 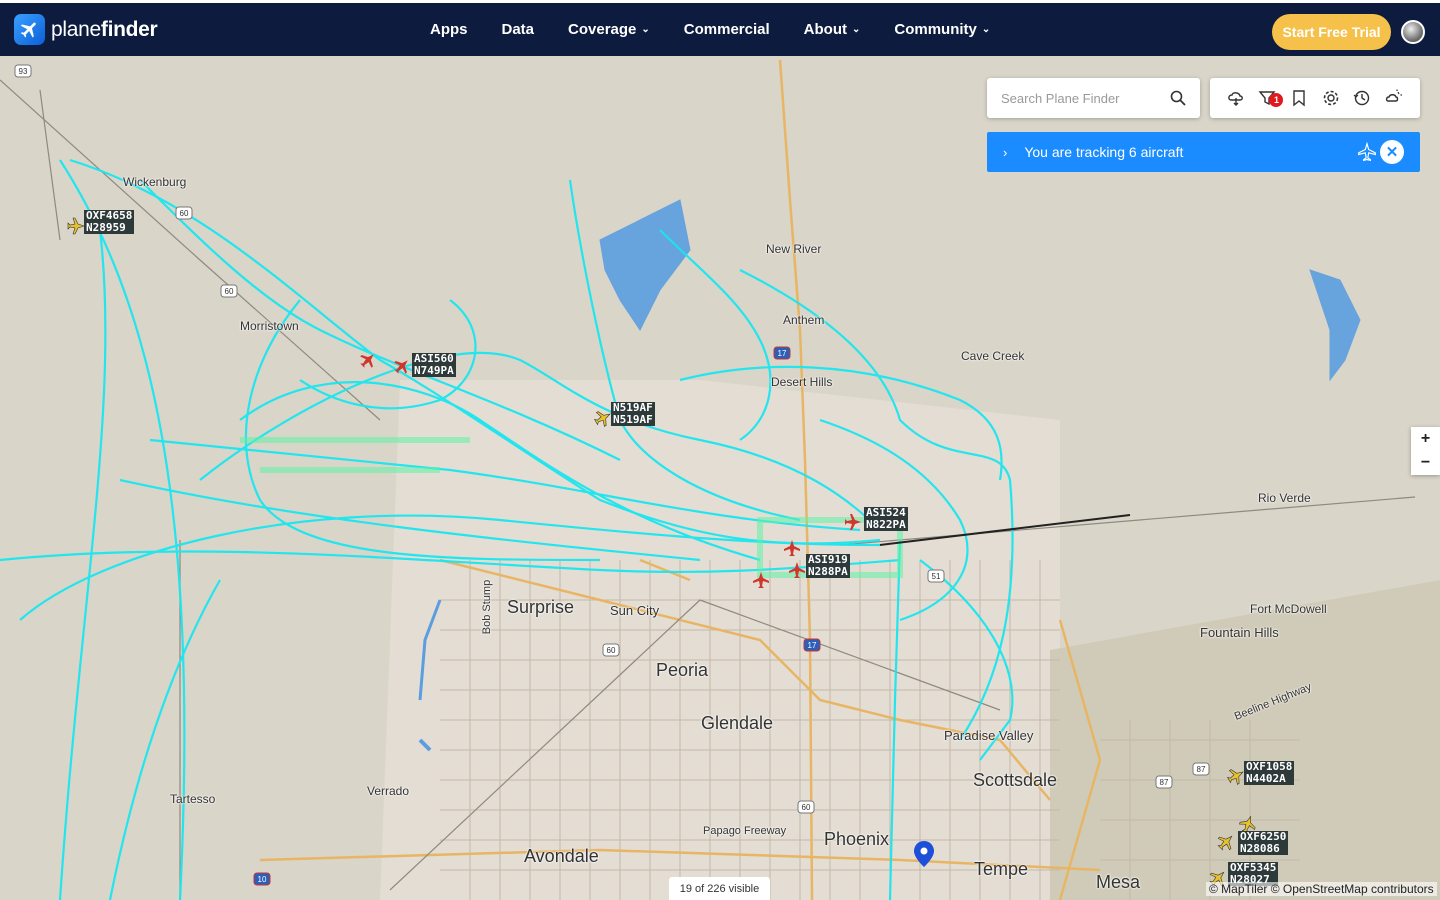 What do you see at coordinates (633, 414) in the screenshot?
I see `aircraft-tag: N519AF N519AF` at bounding box center [633, 414].